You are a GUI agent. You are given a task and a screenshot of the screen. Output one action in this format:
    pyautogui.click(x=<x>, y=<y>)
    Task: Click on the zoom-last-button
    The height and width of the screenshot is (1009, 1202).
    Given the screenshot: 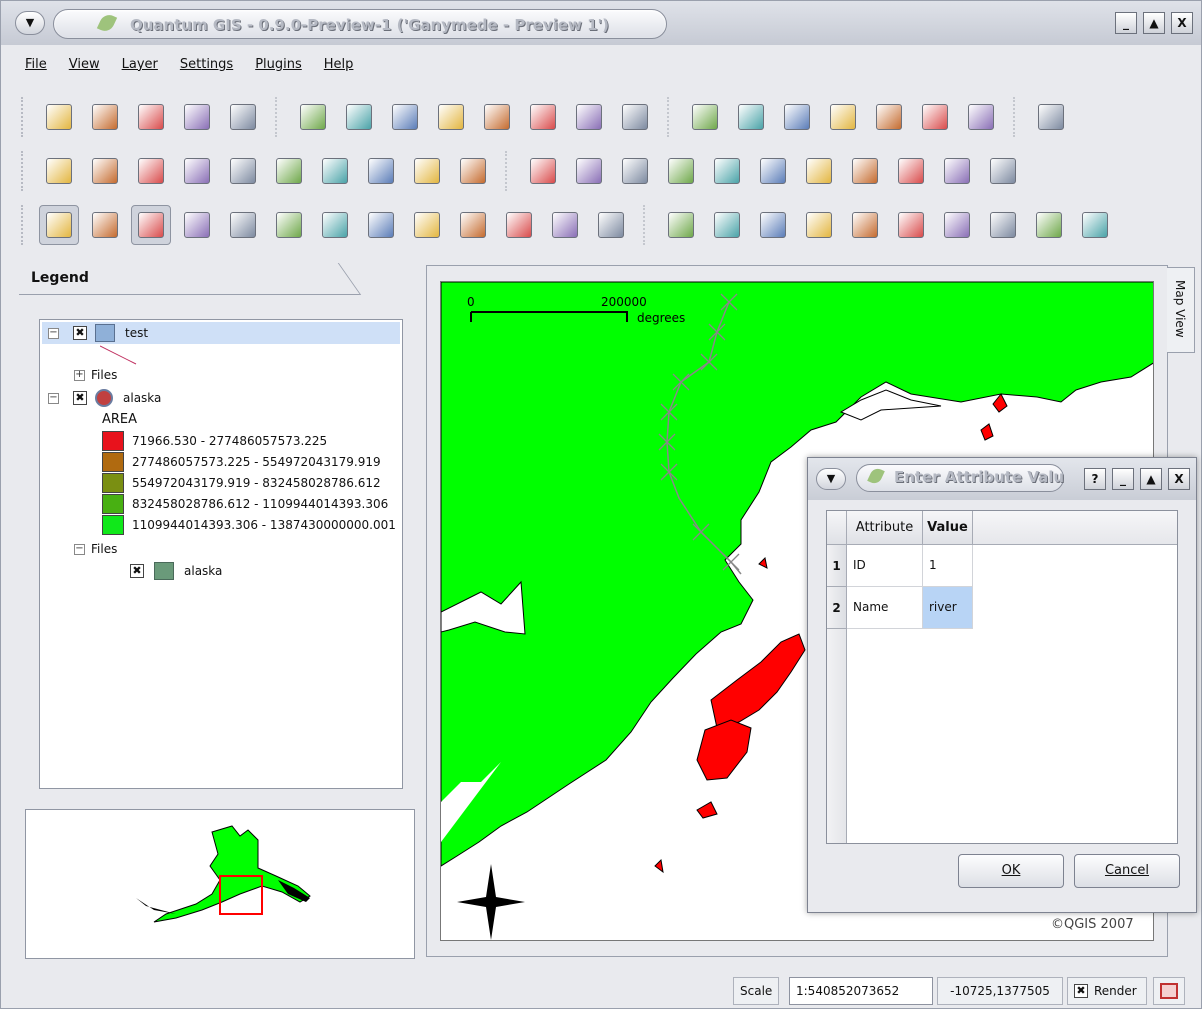 What is the action you would take?
    pyautogui.click(x=589, y=117)
    